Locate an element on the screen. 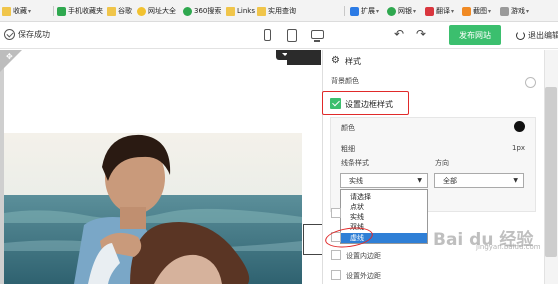  game-icon is located at coordinates (504, 11).